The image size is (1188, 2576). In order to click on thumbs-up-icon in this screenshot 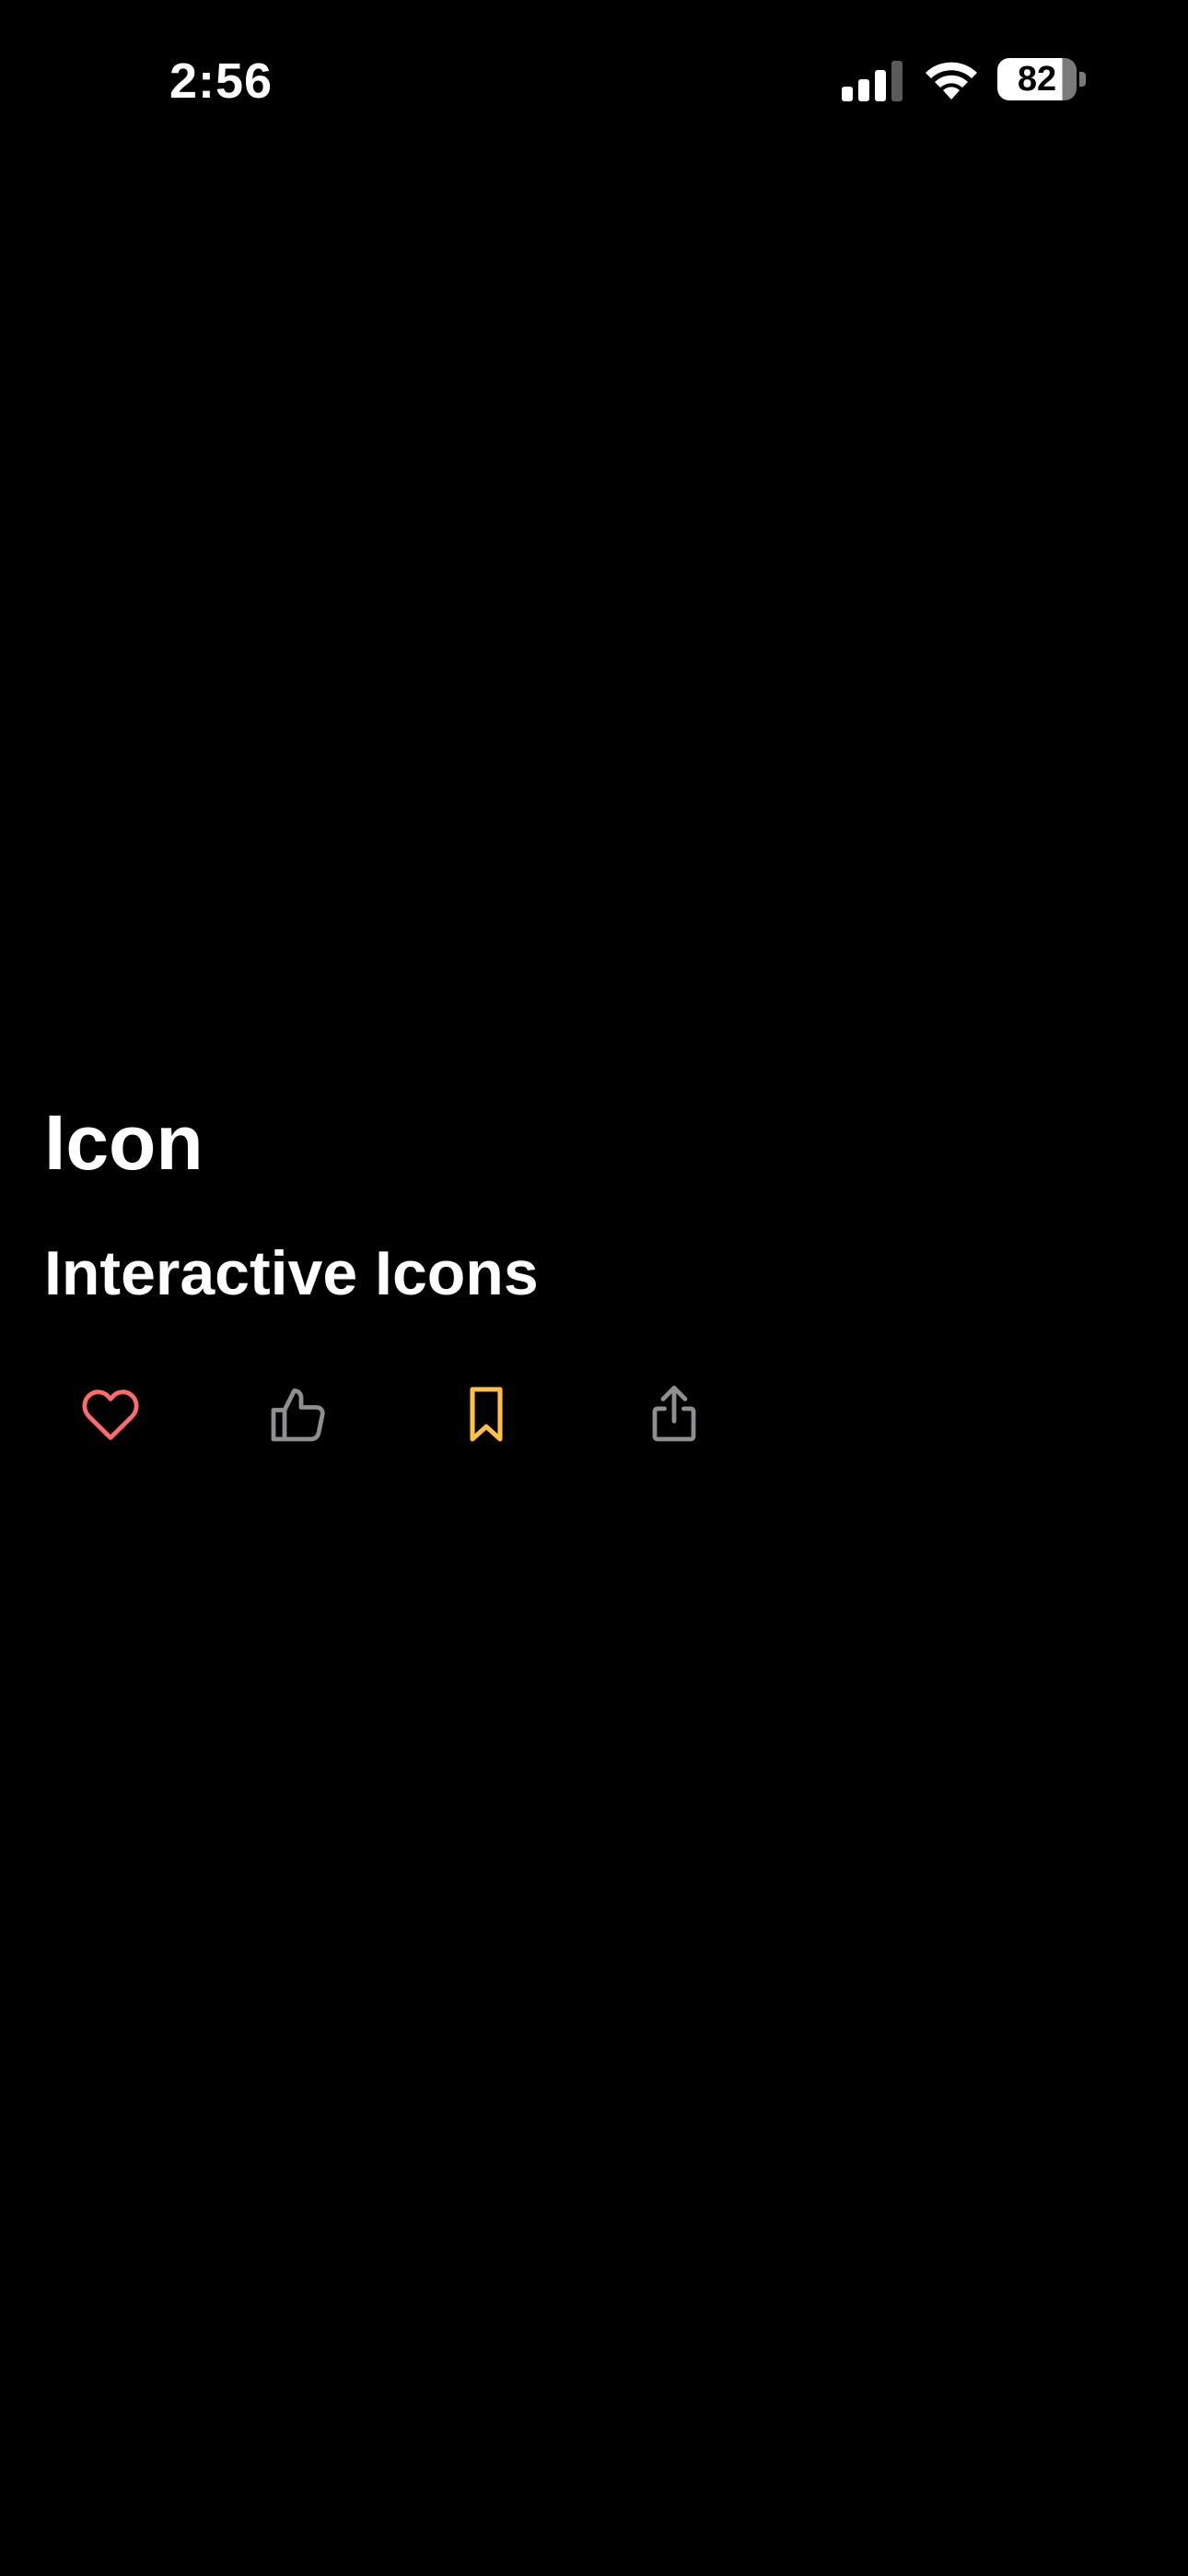, I will do `click(298, 1415)`.